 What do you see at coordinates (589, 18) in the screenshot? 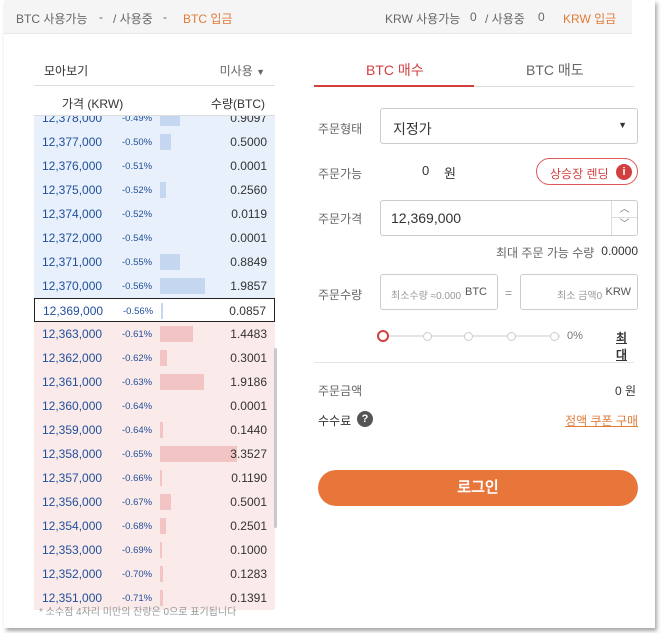
I see `krw-deposit-link: KRW 입금` at bounding box center [589, 18].